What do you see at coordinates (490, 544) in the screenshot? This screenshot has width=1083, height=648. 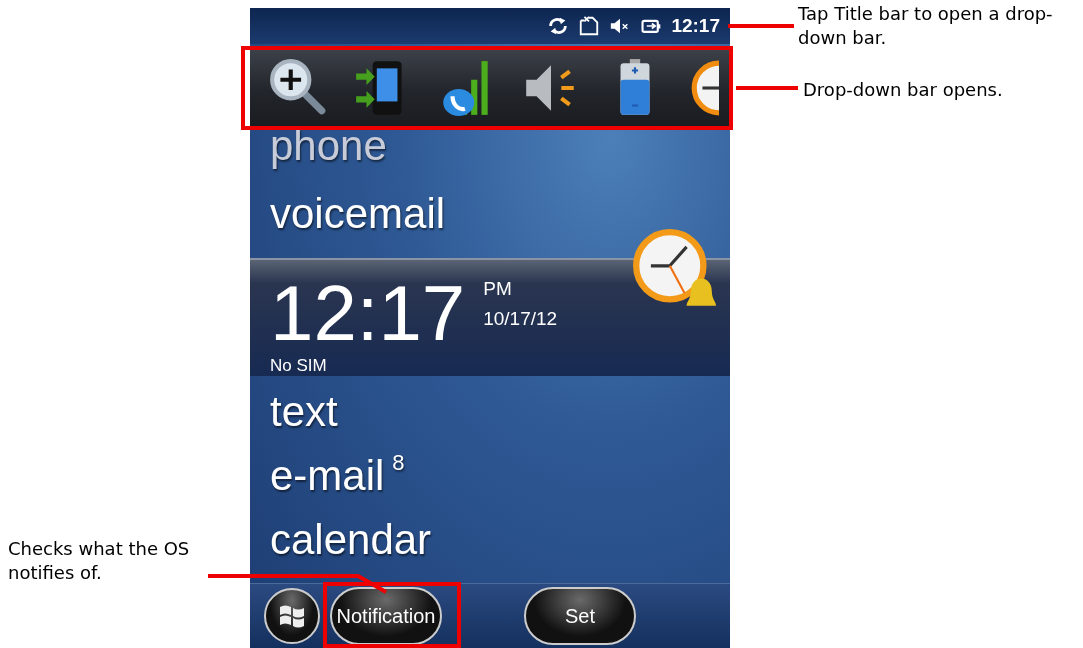 I see `home-menu-item: calendar` at bounding box center [490, 544].